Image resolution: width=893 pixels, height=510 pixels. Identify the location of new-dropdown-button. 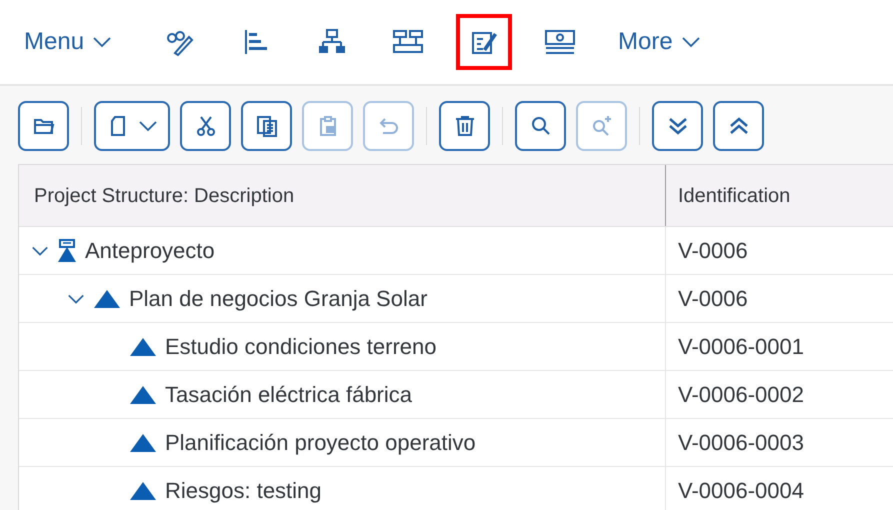
(132, 126).